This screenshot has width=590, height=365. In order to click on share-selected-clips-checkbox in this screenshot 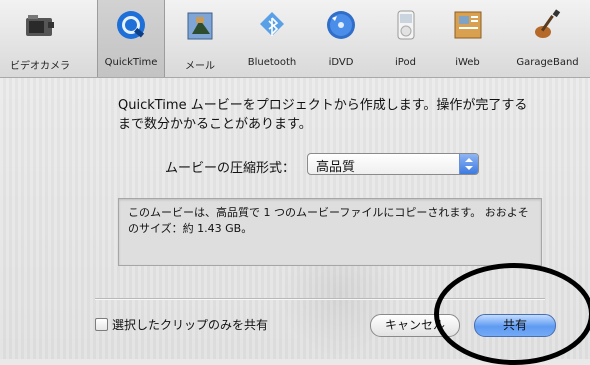, I will do `click(101, 324)`.